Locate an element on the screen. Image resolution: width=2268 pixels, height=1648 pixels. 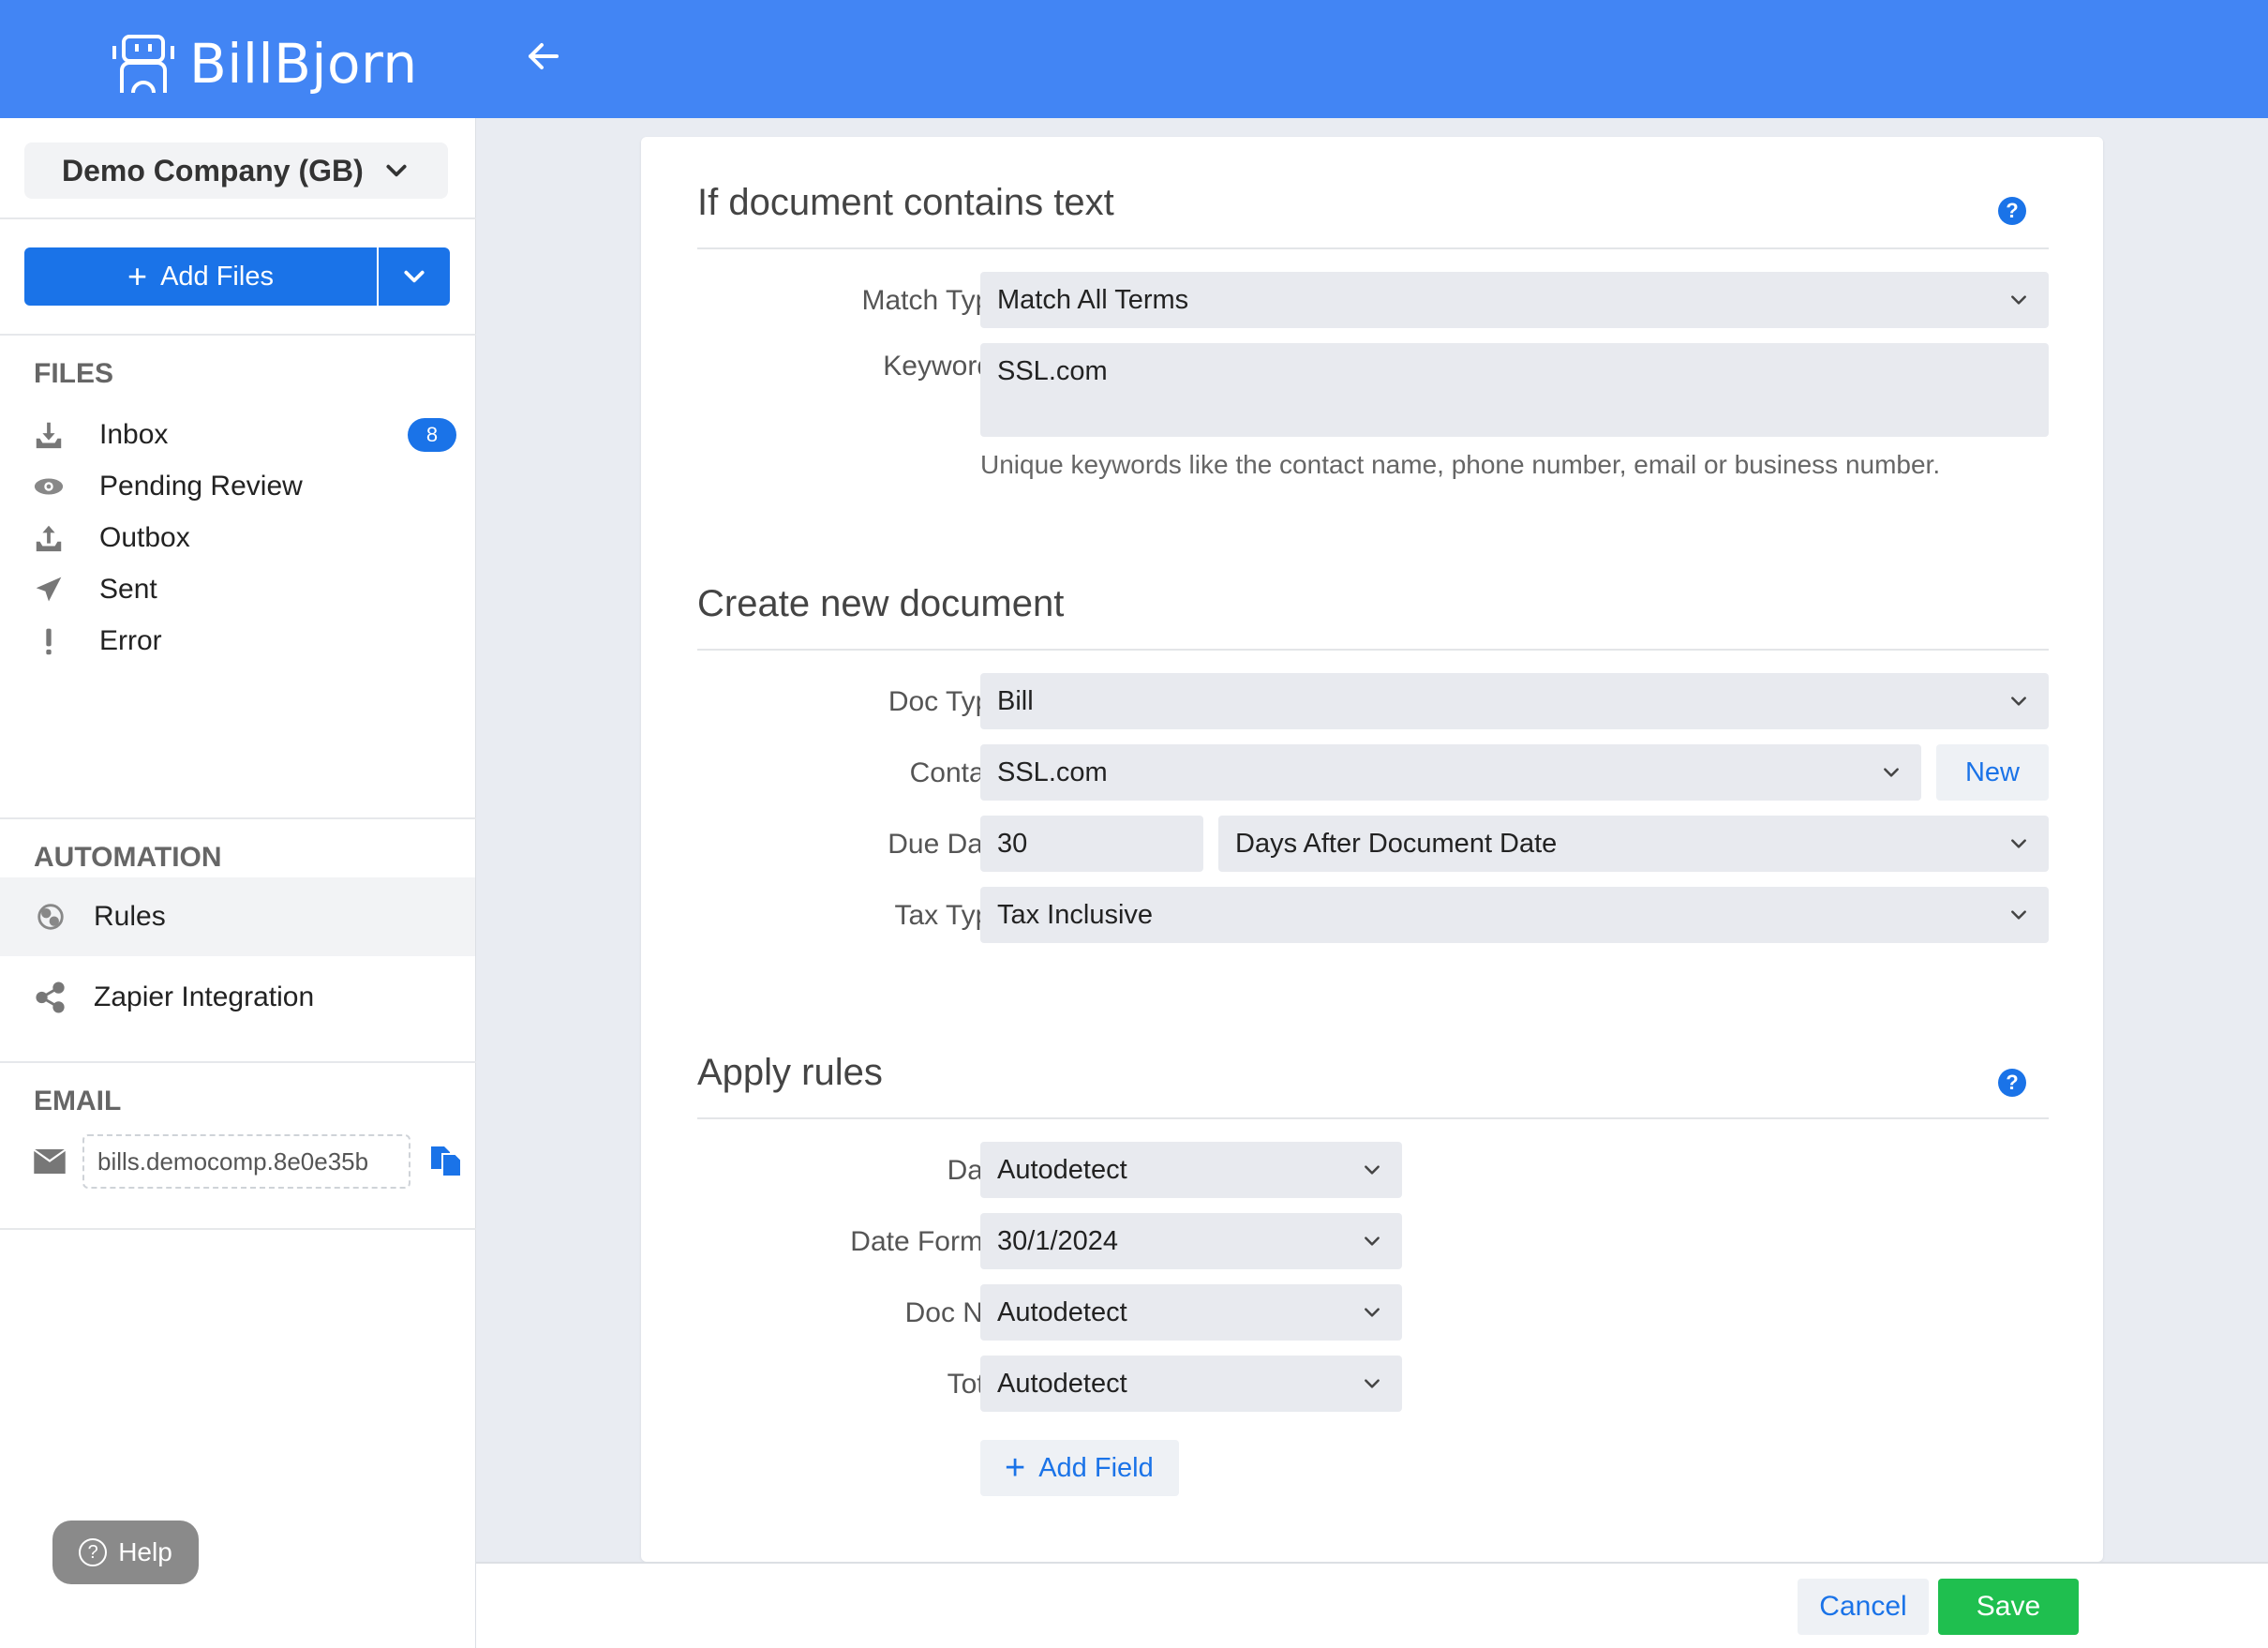
nav-label: Pending Review is located at coordinates (201, 486).